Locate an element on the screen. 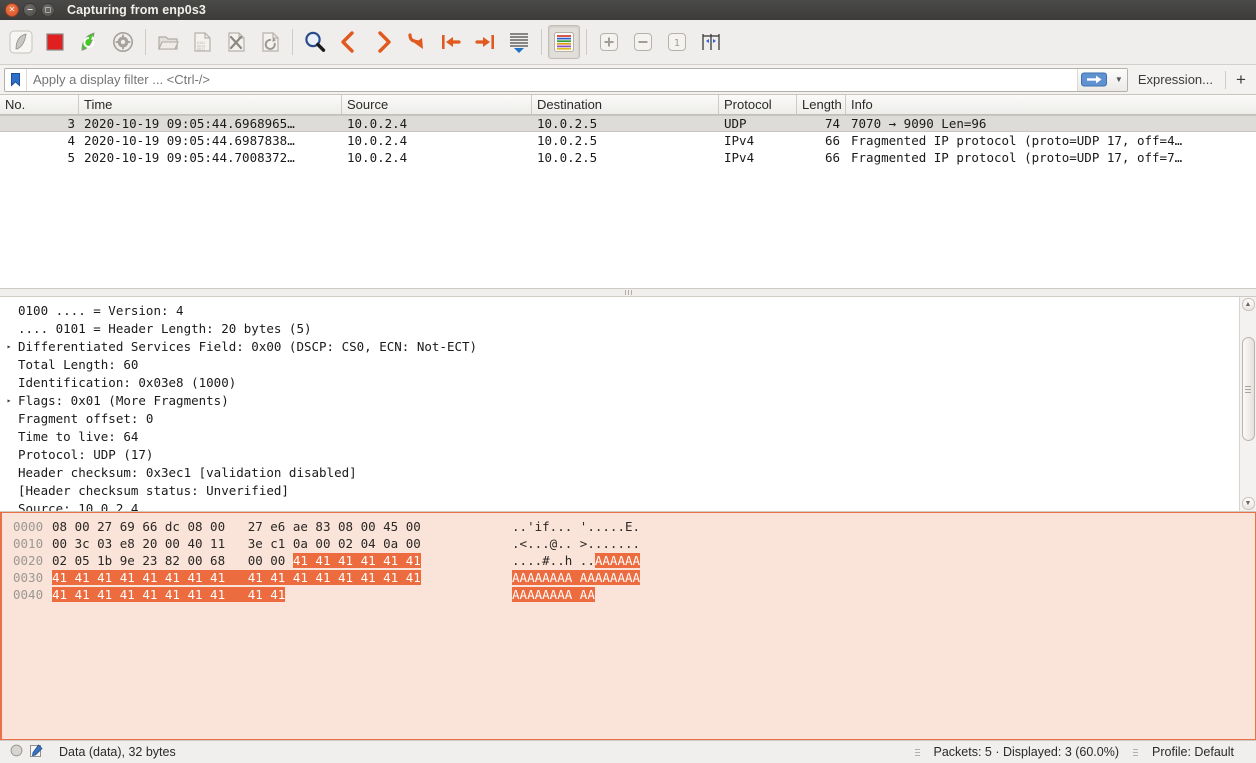 Image resolution: width=1256 pixels, height=763 pixels. hex-byte: 3c is located at coordinates (86, 543).